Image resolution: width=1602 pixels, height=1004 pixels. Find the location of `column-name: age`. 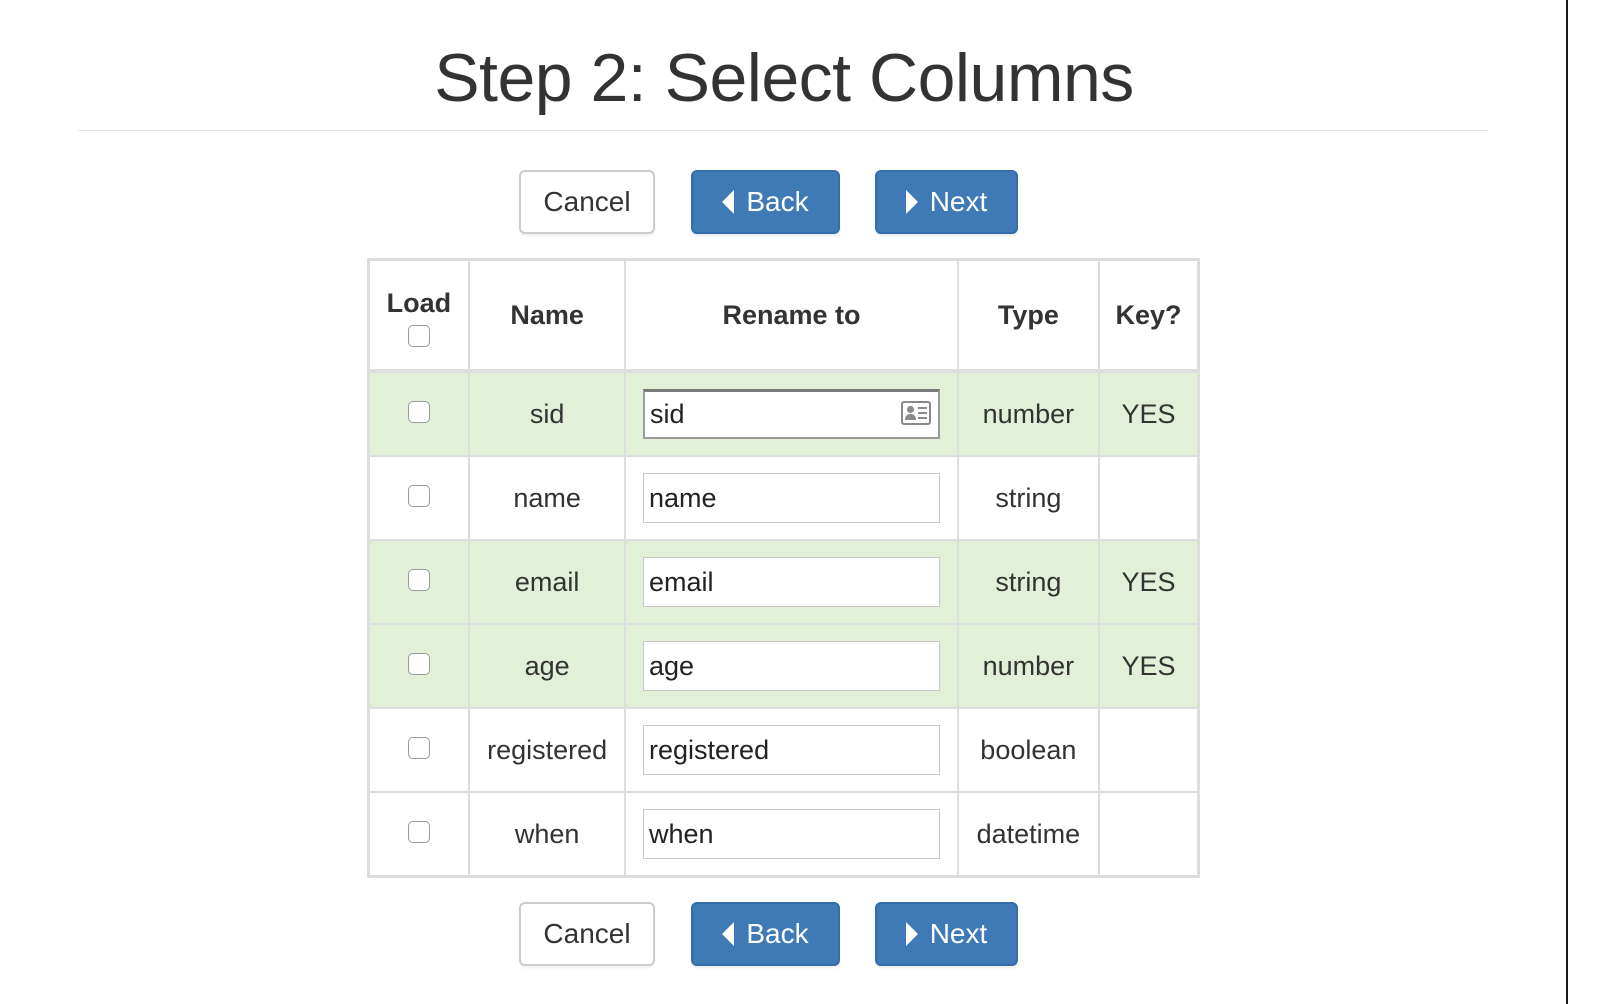

column-name: age is located at coordinates (547, 666).